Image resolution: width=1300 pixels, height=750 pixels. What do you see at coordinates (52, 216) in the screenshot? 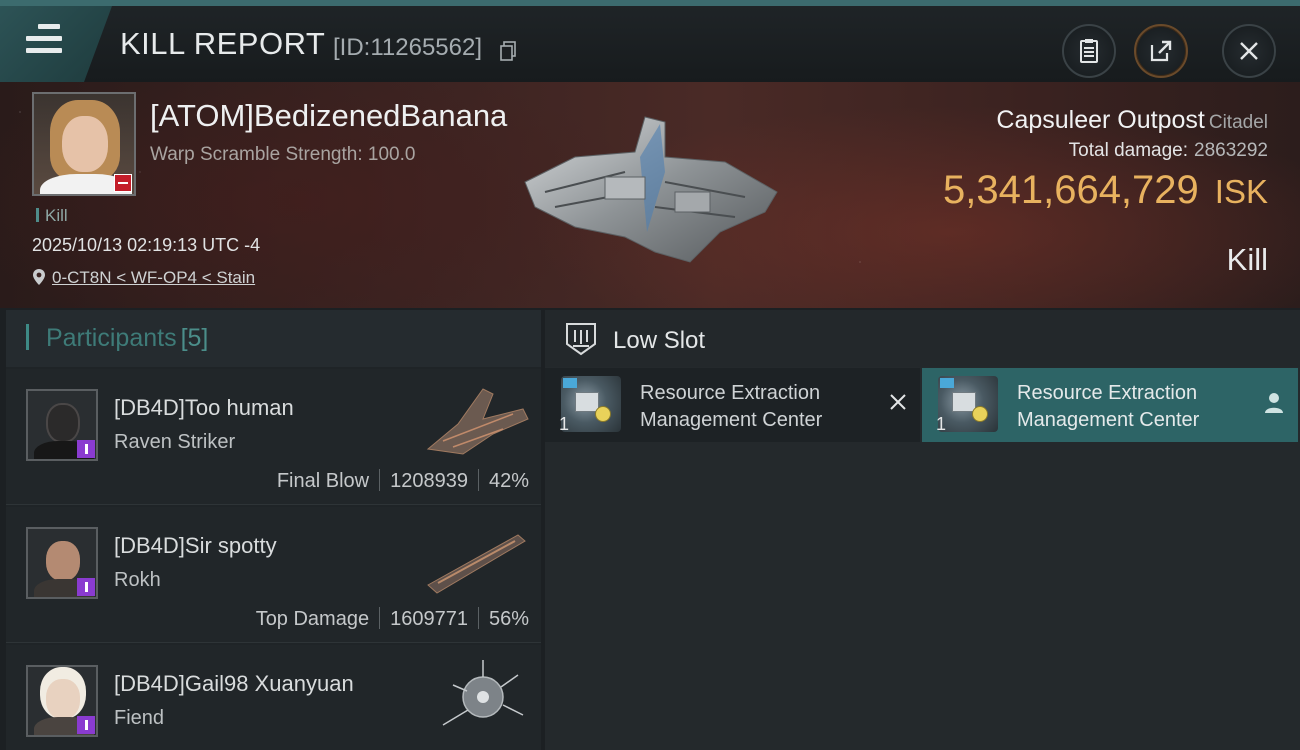
I see `kill-tag: Kill` at bounding box center [52, 216].